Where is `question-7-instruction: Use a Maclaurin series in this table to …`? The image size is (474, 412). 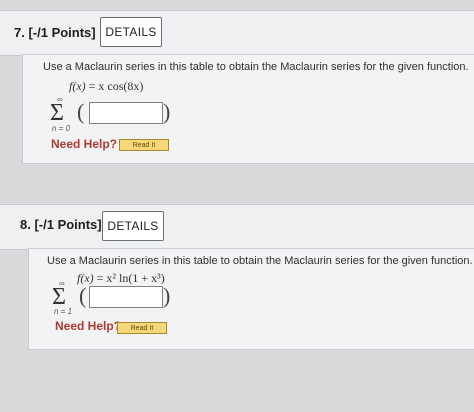
question-7-instruction: Use a Maclaurin series in this table to … is located at coordinates (256, 67).